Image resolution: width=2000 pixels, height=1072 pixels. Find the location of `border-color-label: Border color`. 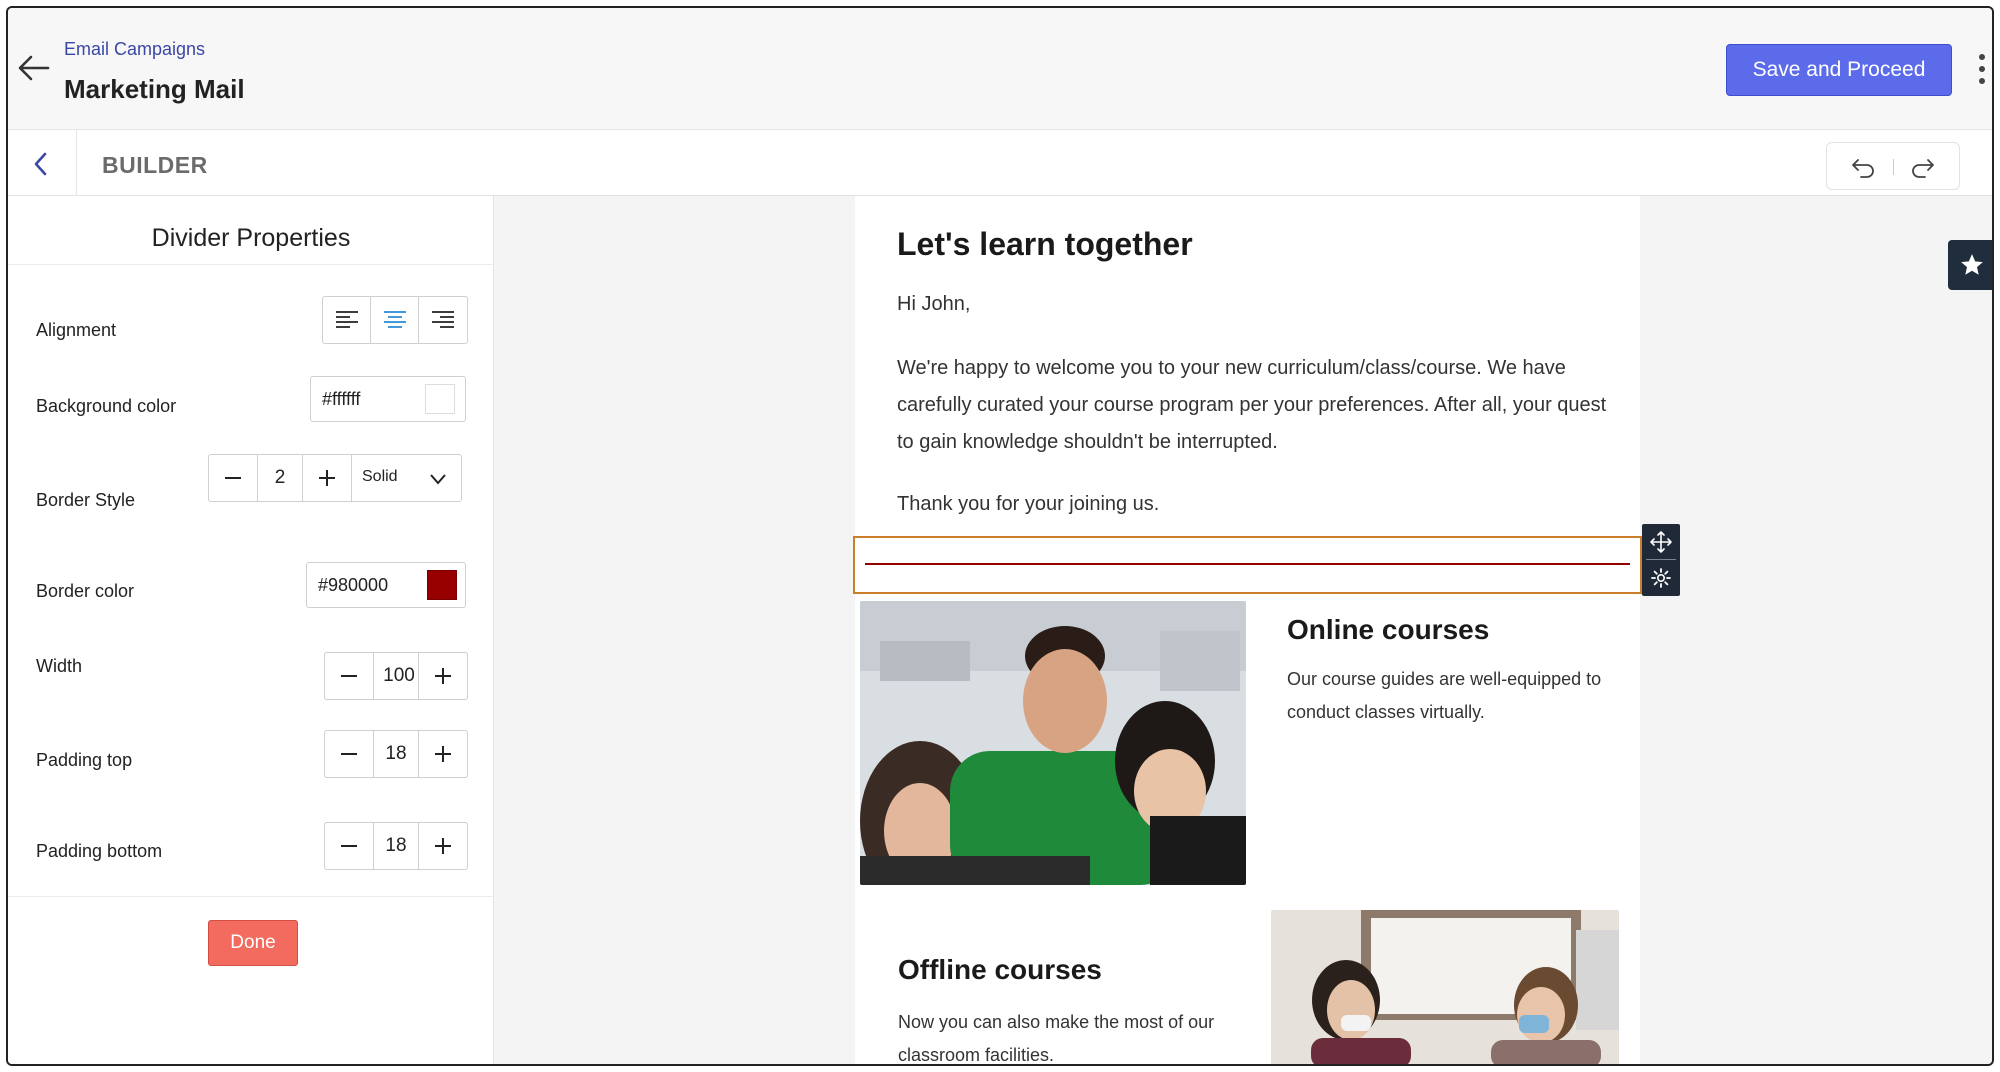

border-color-label: Border color is located at coordinates (85, 591).